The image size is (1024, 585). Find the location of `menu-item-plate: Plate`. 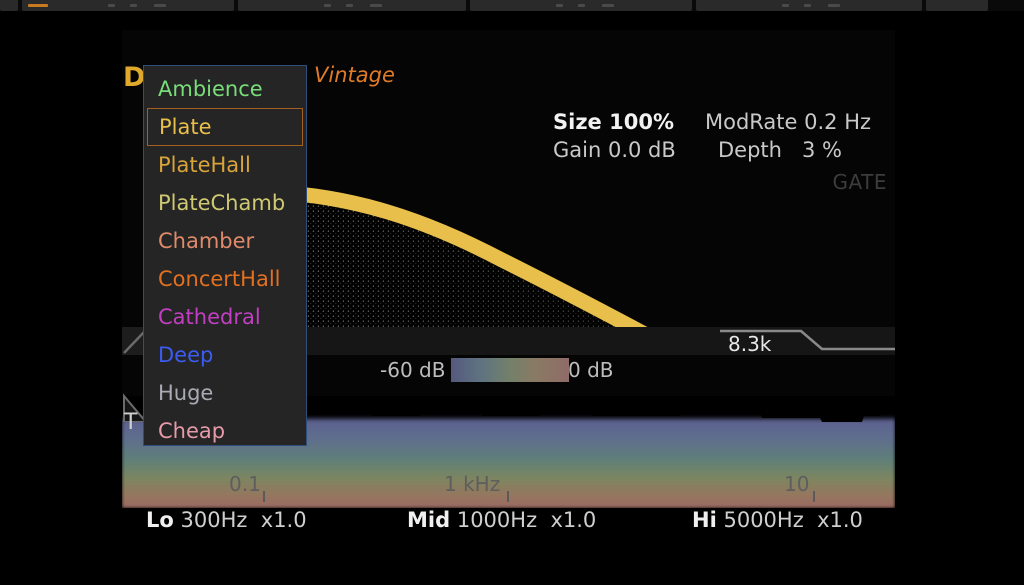

menu-item-plate: Plate is located at coordinates (225, 127).